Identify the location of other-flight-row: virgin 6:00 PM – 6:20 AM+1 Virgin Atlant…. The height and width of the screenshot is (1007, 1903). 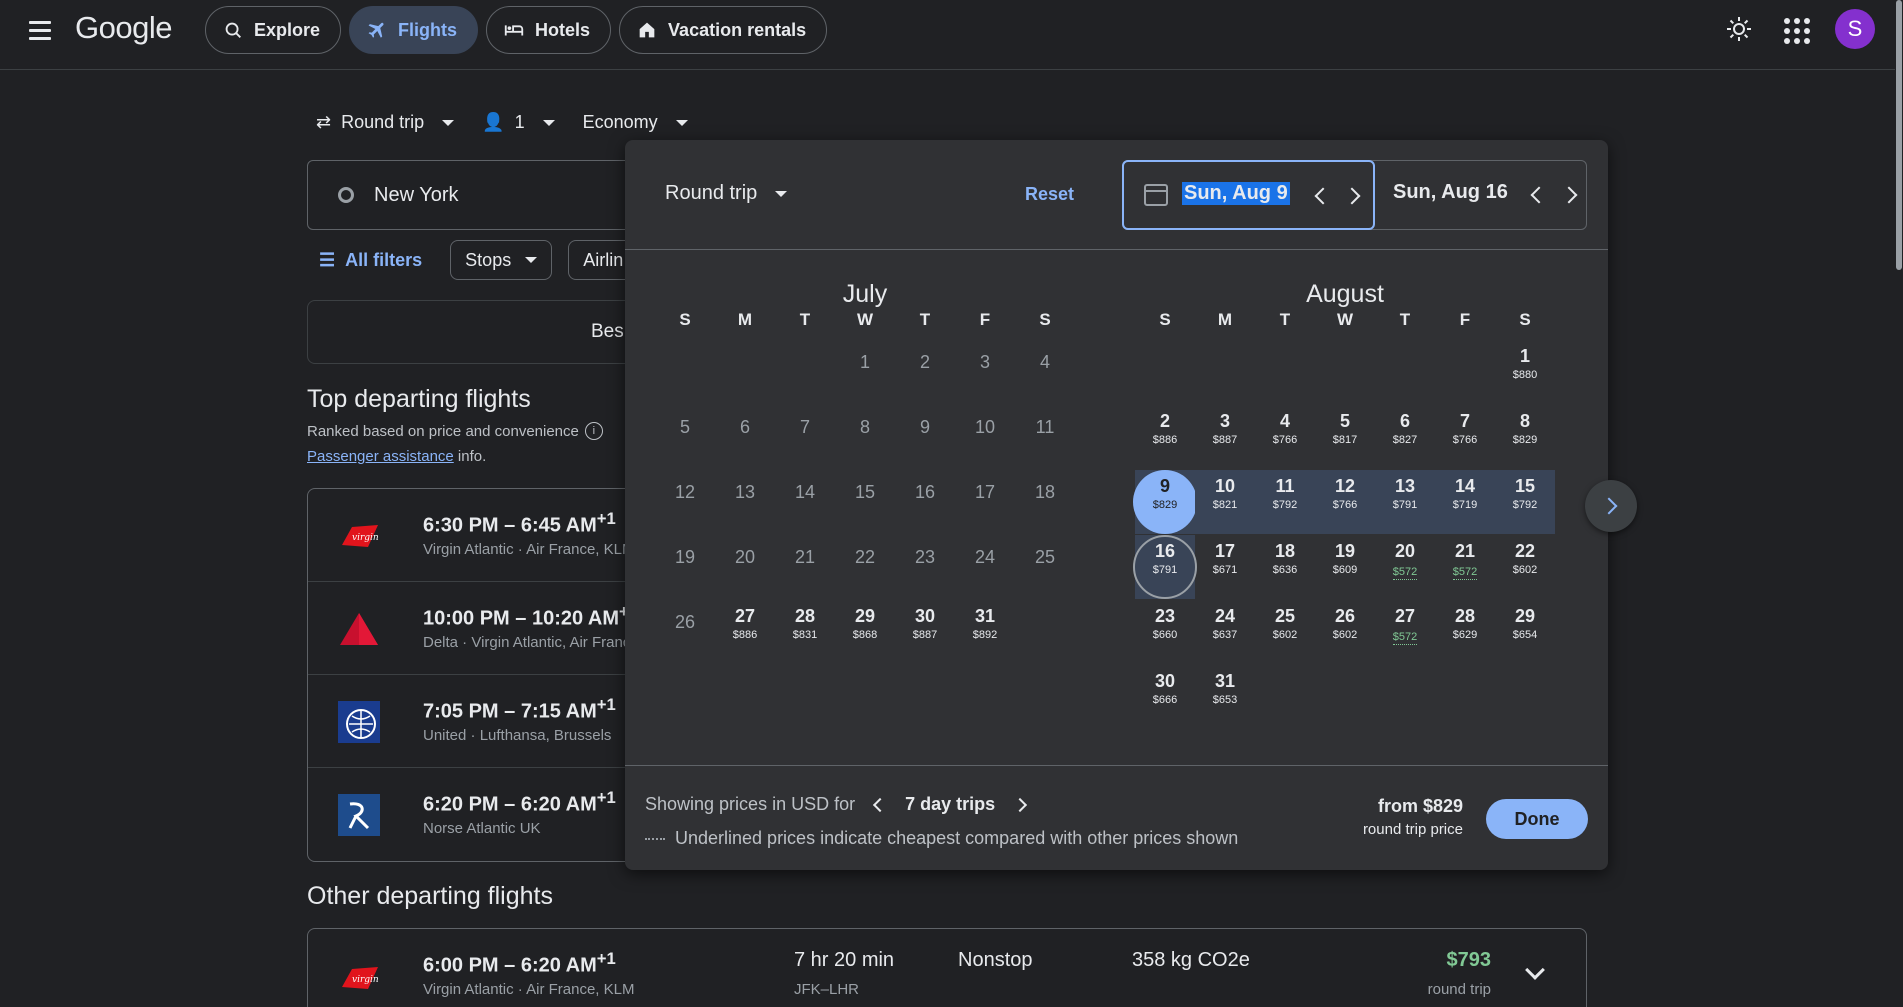
(947, 967).